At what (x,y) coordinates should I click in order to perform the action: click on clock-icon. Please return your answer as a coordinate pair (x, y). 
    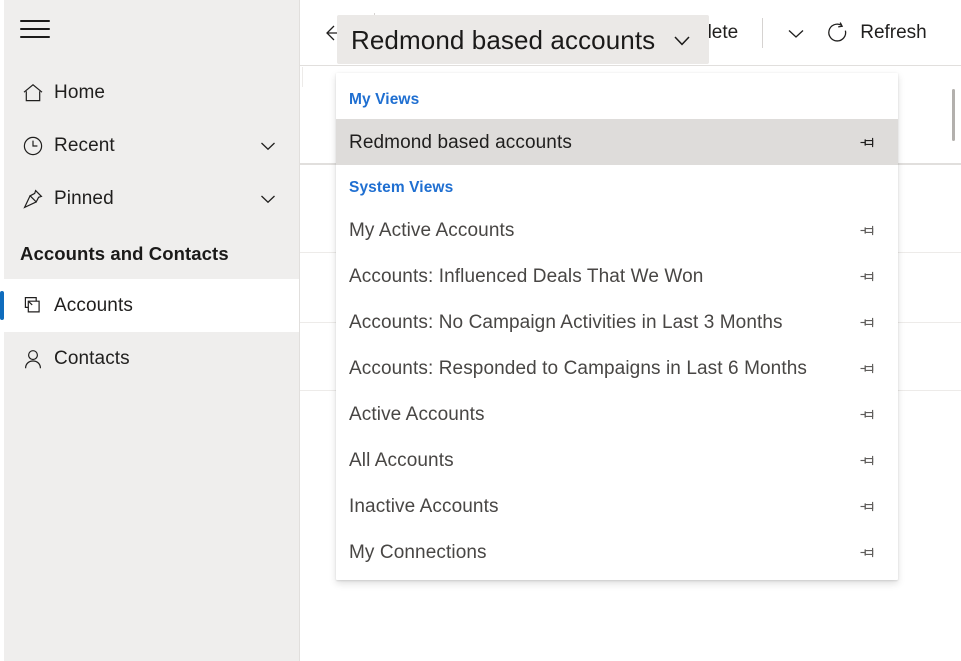
    Looking at the image, I should click on (37, 146).